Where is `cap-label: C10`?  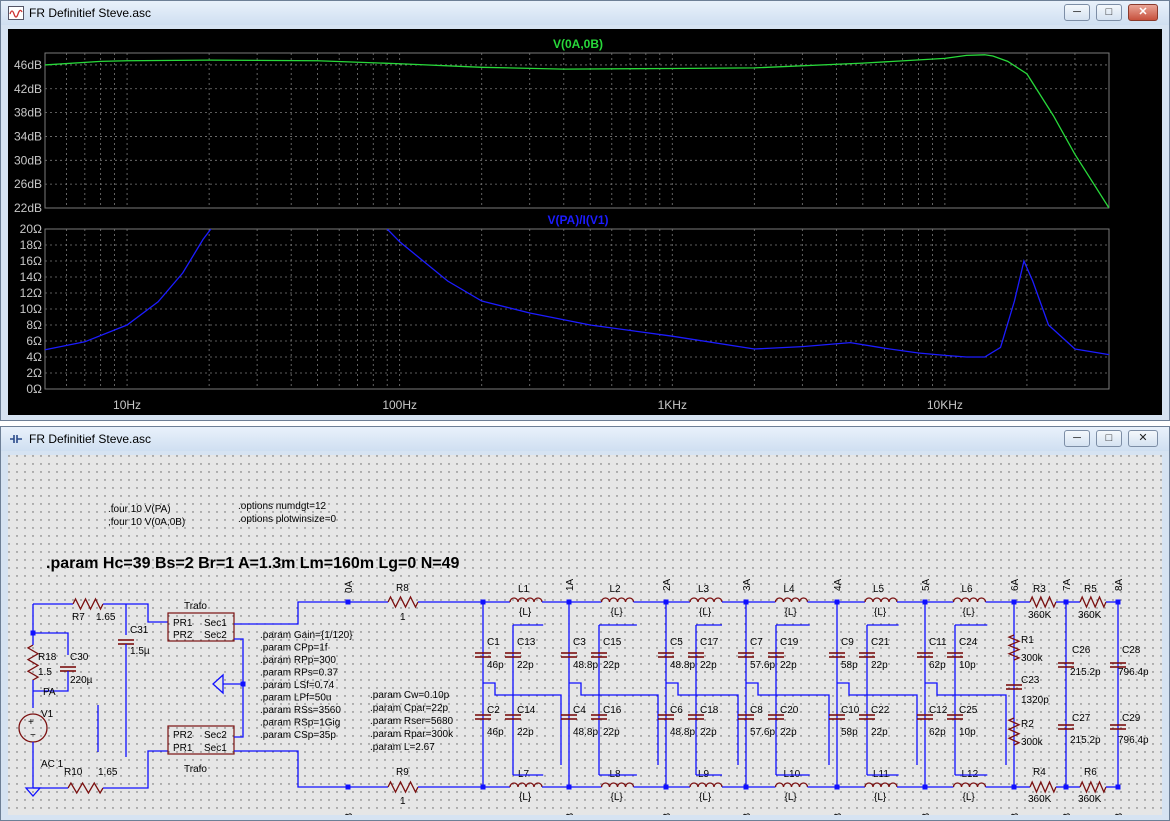
cap-label: C10 is located at coordinates (850, 710).